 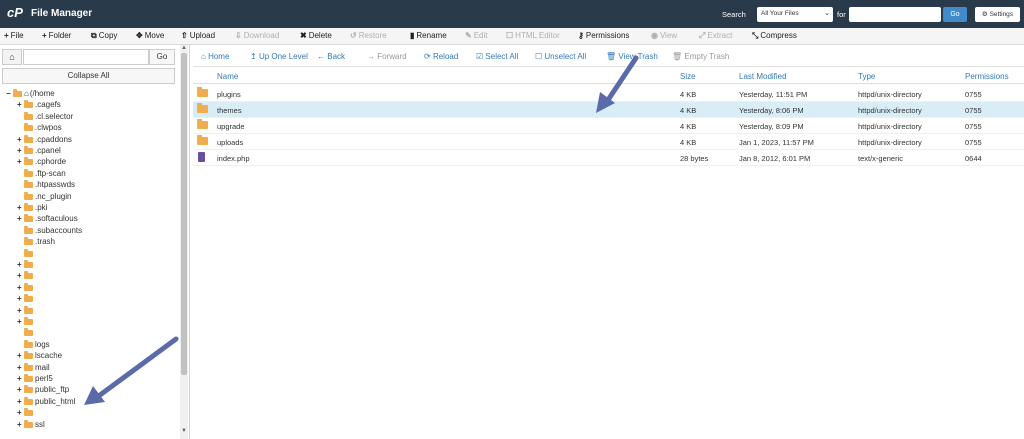 I want to click on tree-item: .cl.selector, so click(x=45, y=117).